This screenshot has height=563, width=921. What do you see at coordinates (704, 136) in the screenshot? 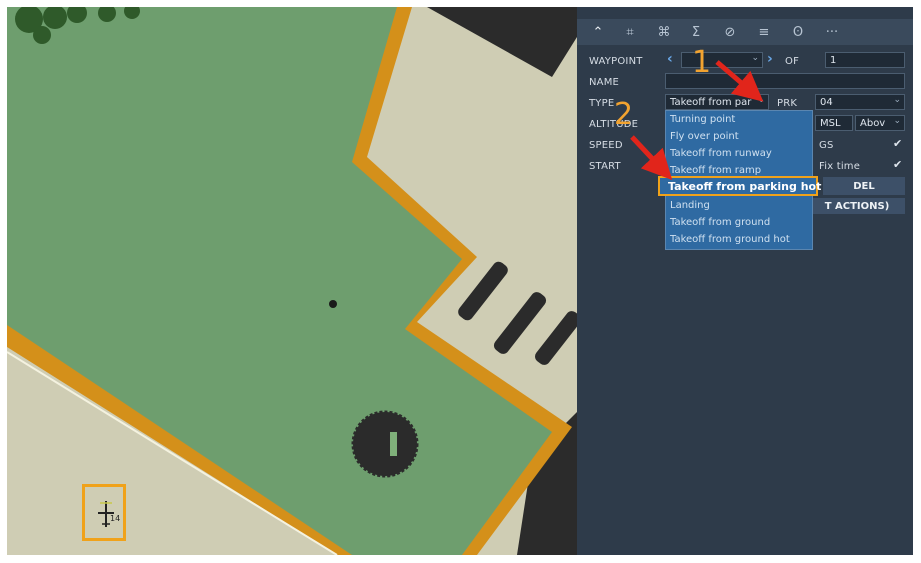
I see `dropdown-option: Fly over point` at bounding box center [704, 136].